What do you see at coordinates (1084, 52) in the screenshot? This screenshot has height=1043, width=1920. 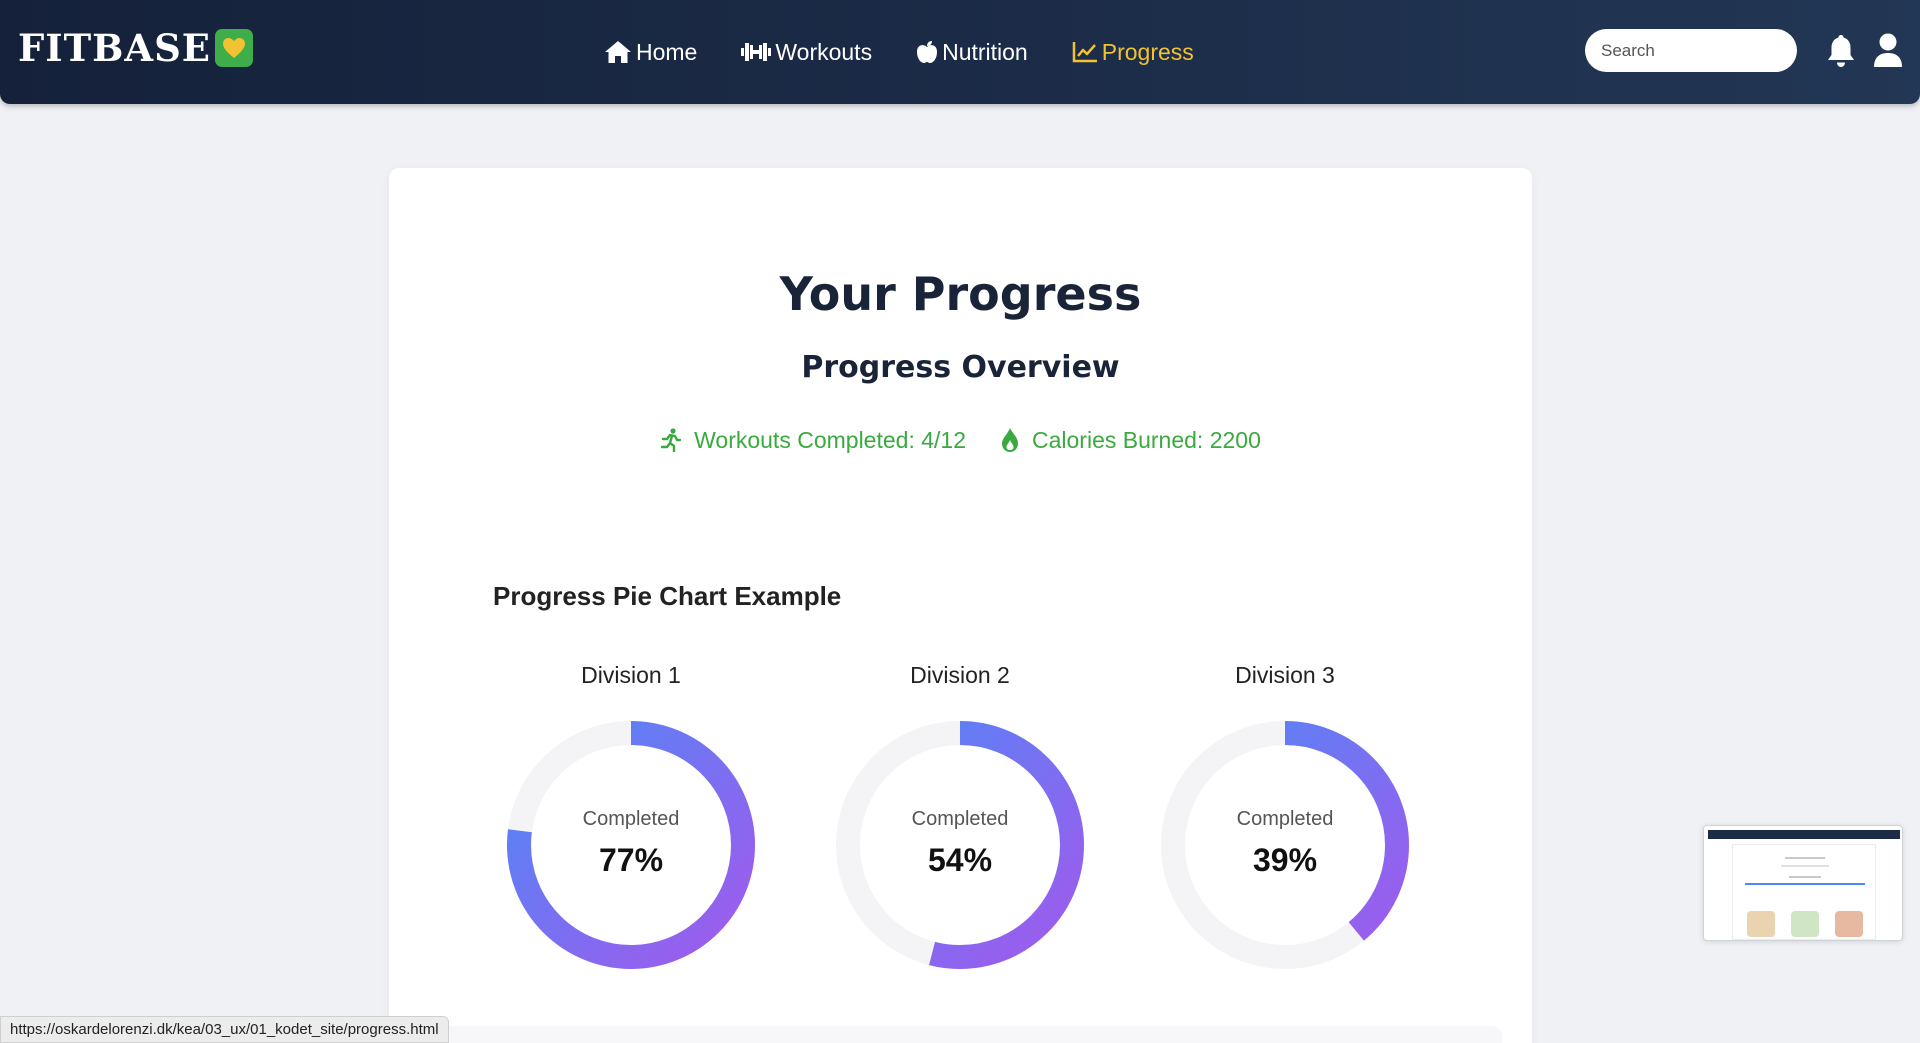 I see `chart-line-icon` at bounding box center [1084, 52].